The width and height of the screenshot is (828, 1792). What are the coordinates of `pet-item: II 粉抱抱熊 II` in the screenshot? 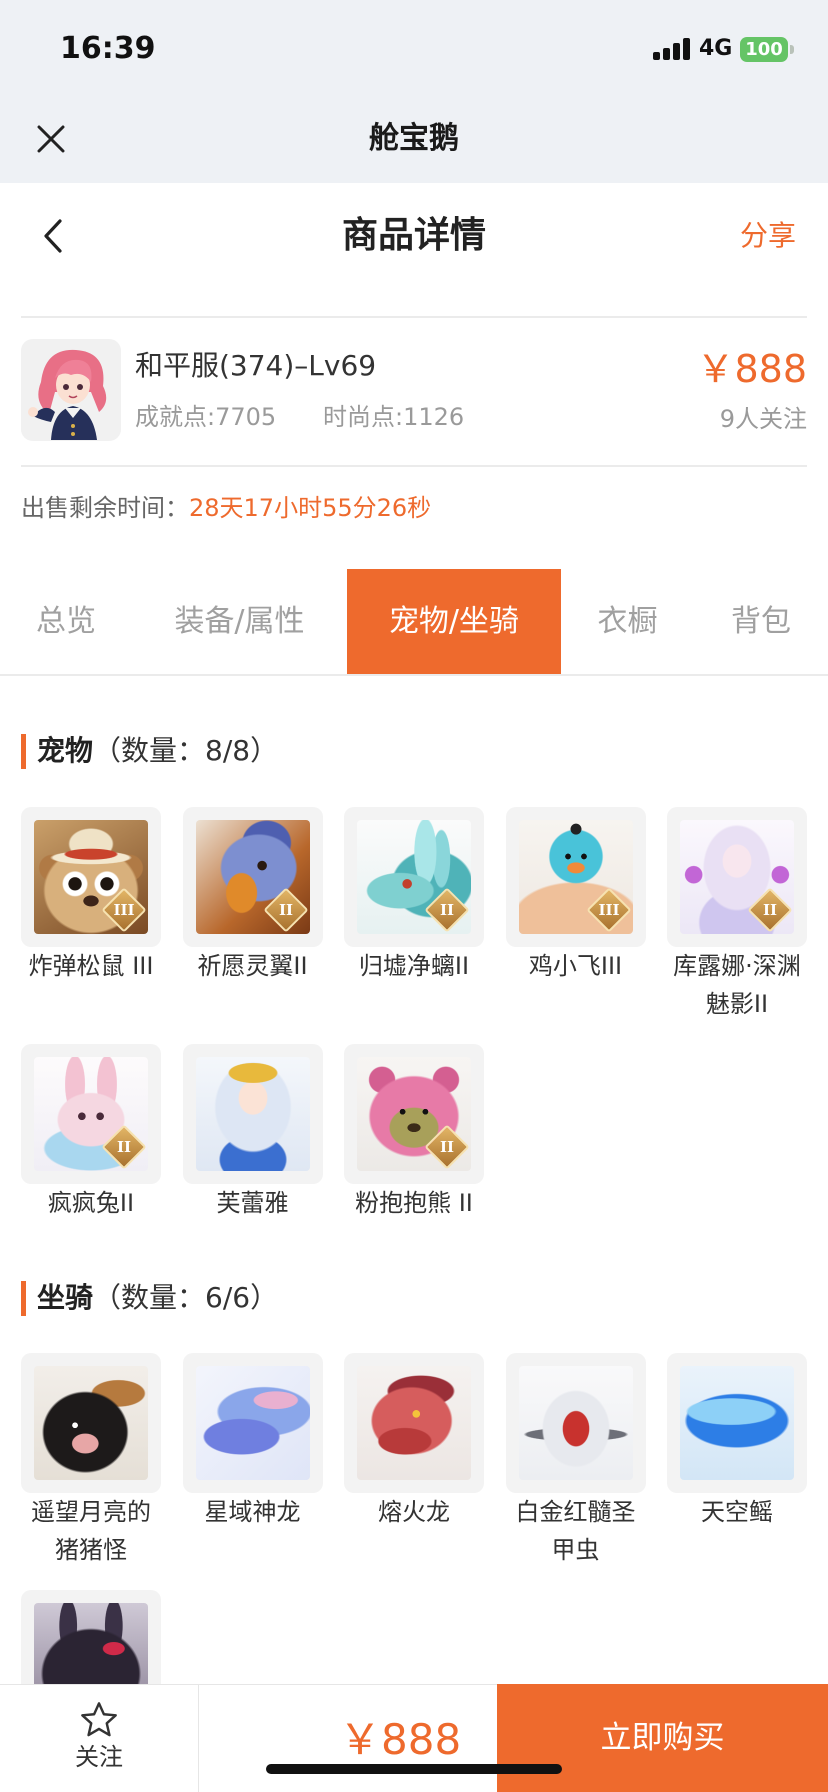 It's located at (414, 1133).